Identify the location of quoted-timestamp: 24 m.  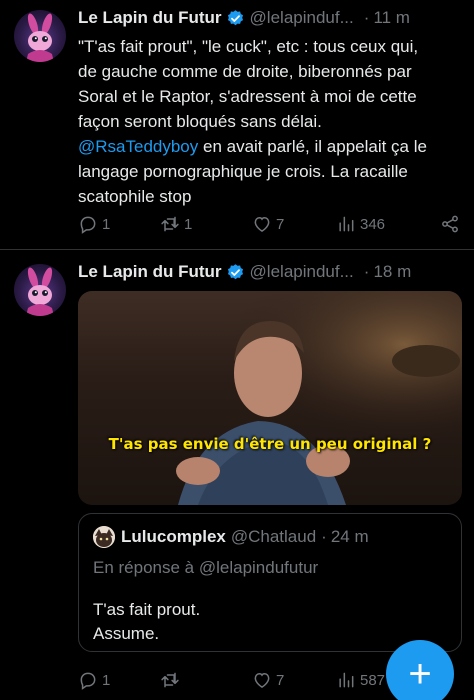
(350, 537).